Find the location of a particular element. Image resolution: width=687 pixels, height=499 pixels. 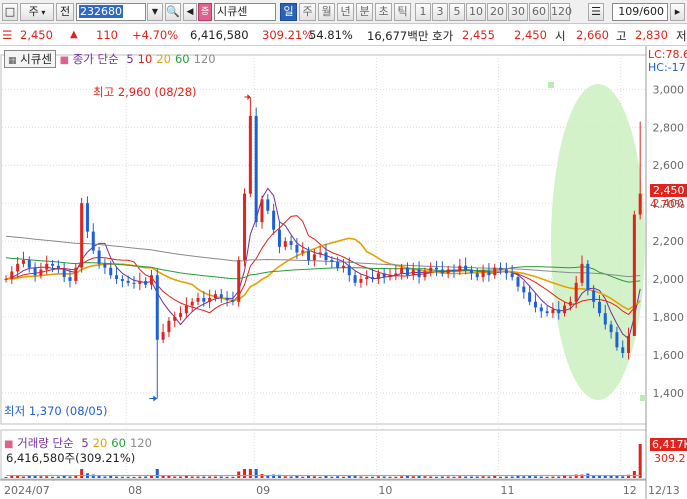

chart-type-button: 전 is located at coordinates (65, 12).